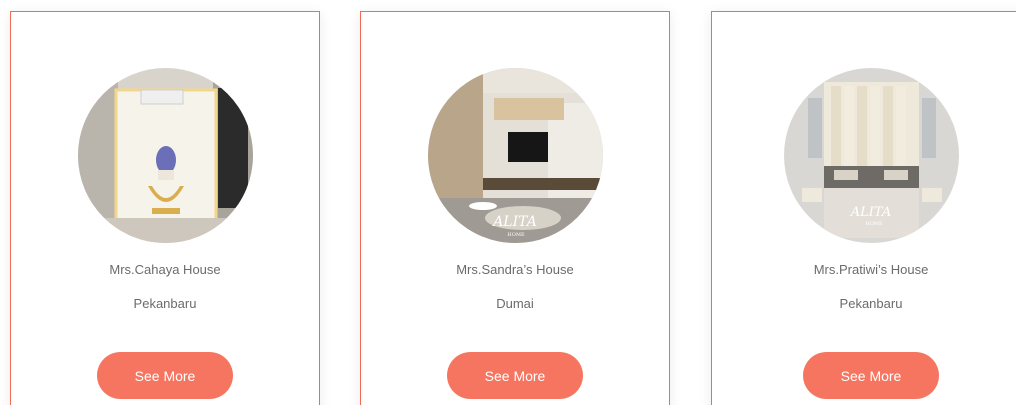  I want to click on project-name: Mrs.Pratiwi’s House, so click(871, 269).